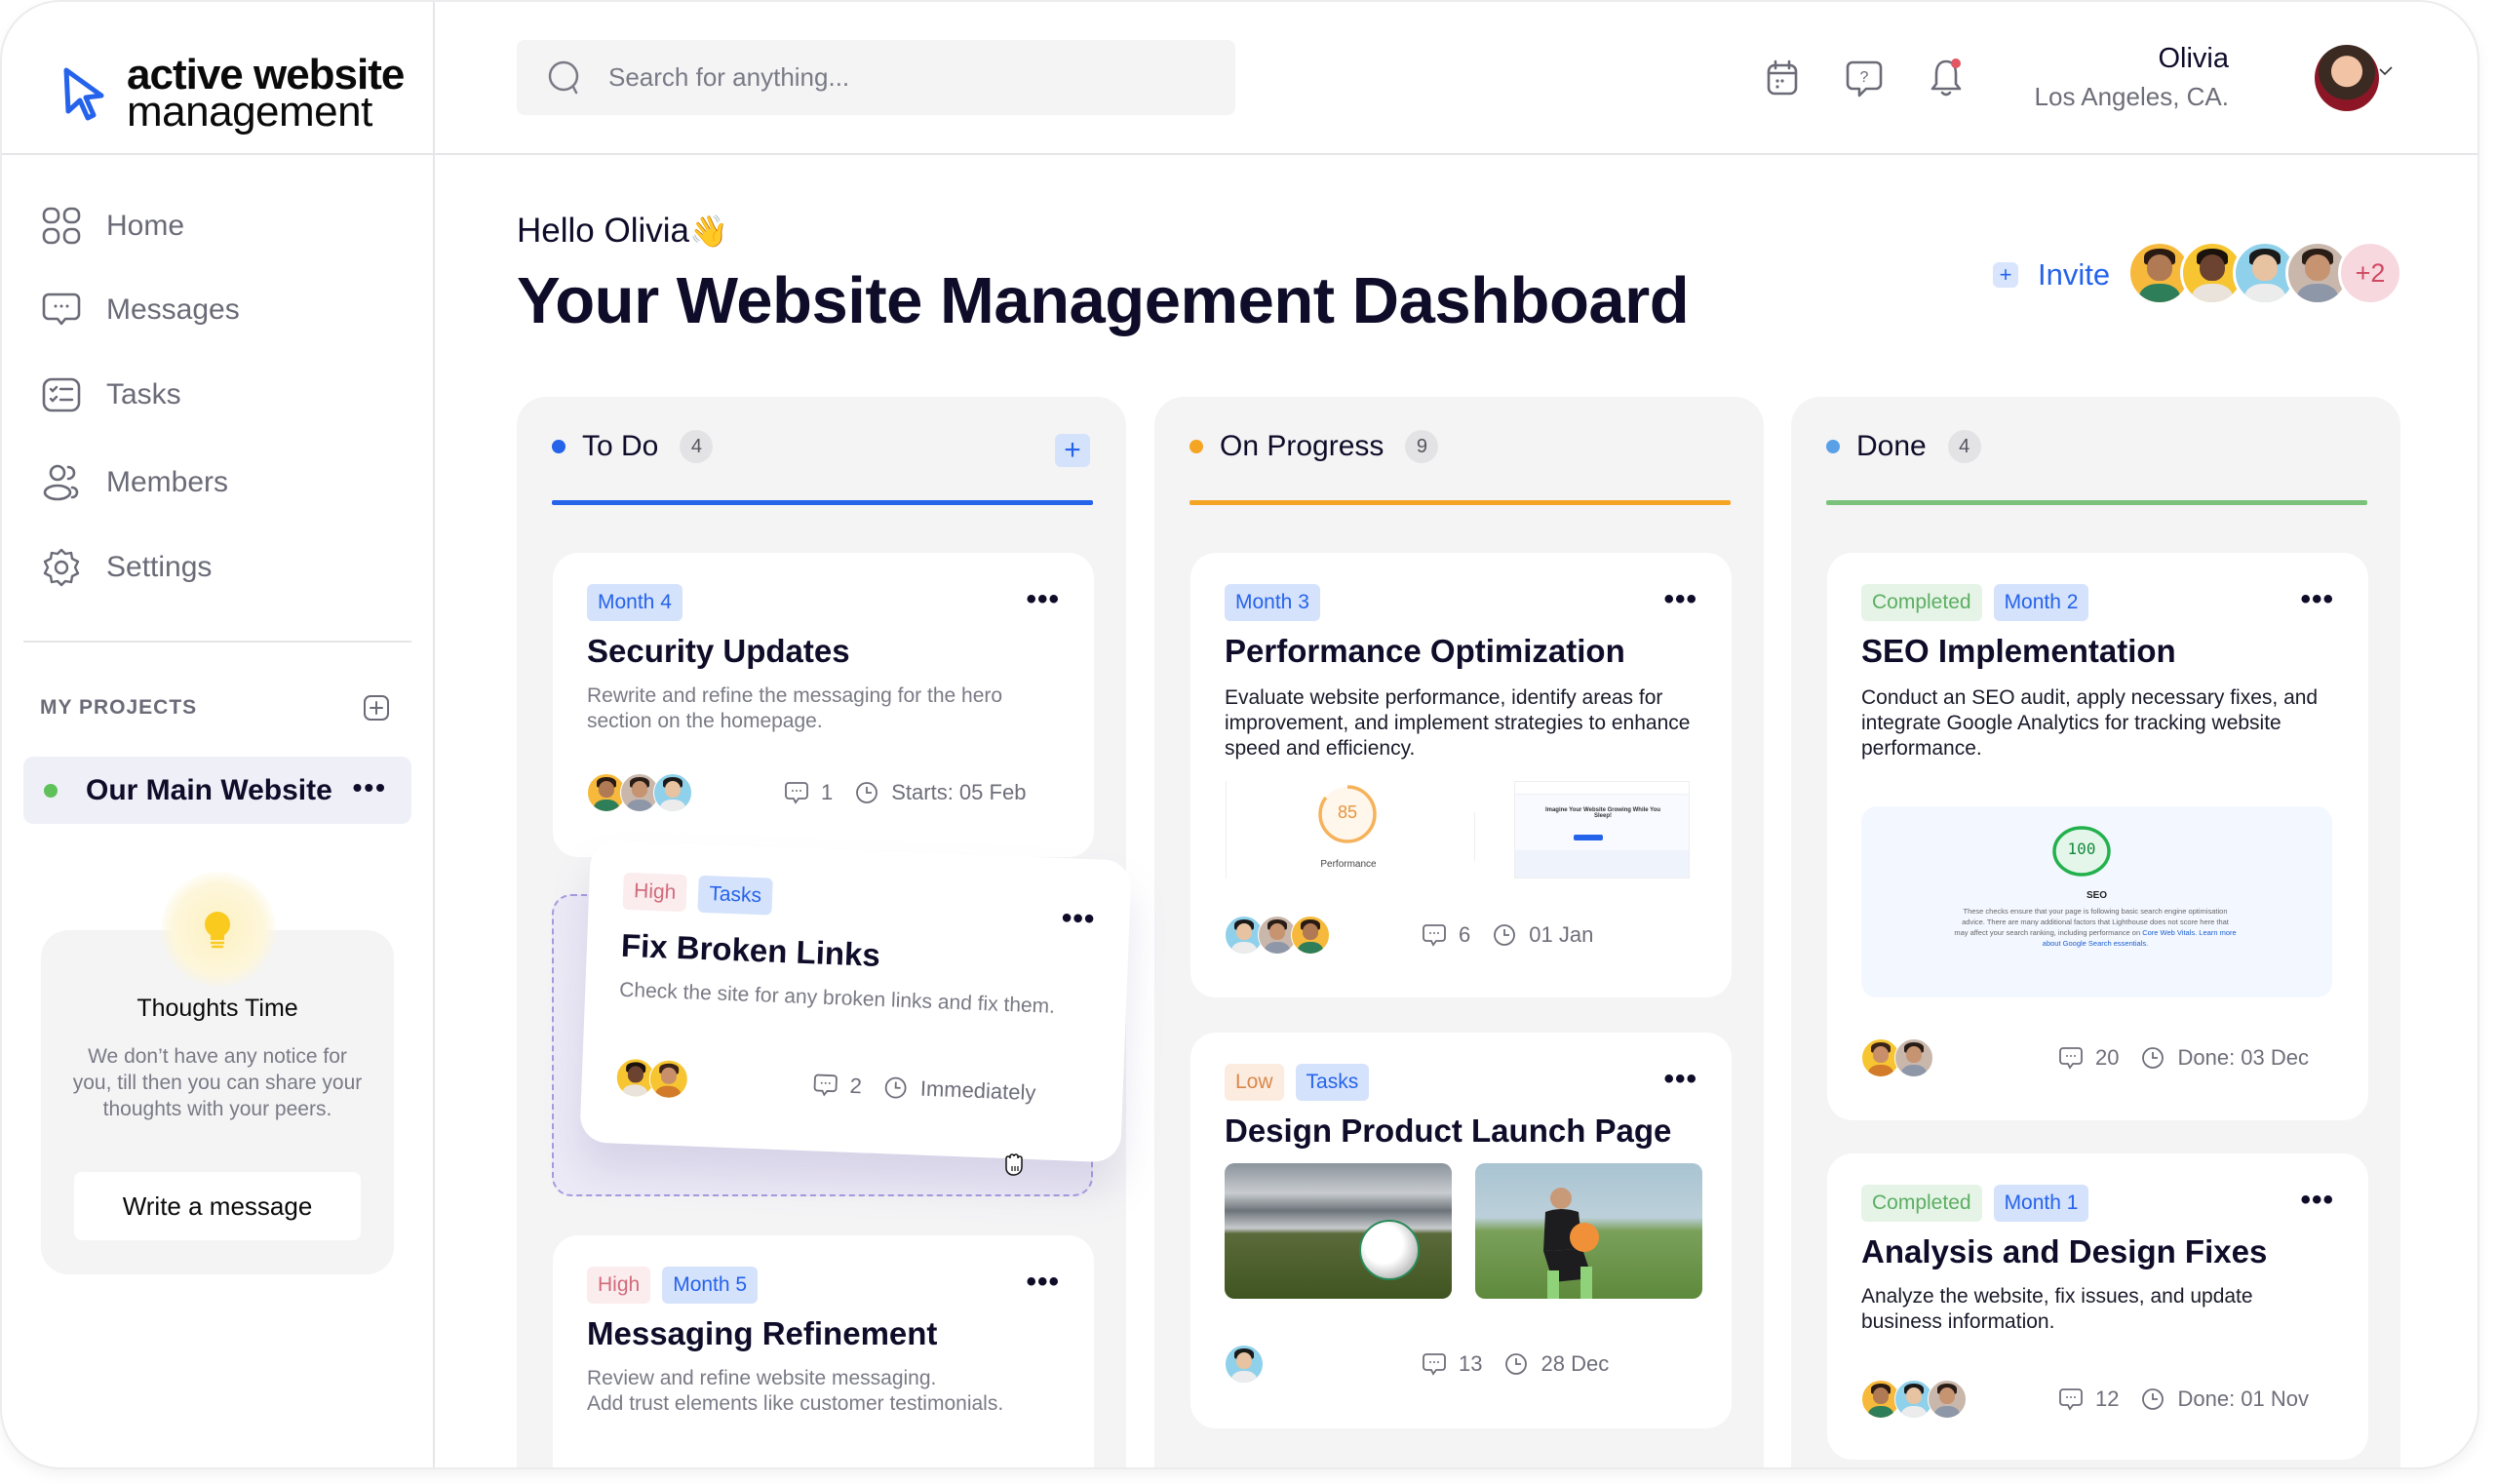 This screenshot has width=2496, height=1484. What do you see at coordinates (2088, 1399) in the screenshot?
I see `comment-count: 12` at bounding box center [2088, 1399].